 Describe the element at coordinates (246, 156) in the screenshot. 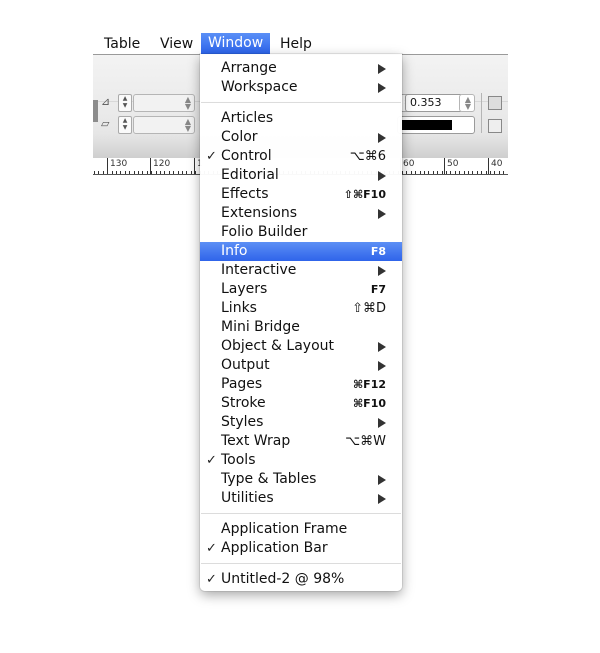

I see `menu-item-label: Control` at that location.